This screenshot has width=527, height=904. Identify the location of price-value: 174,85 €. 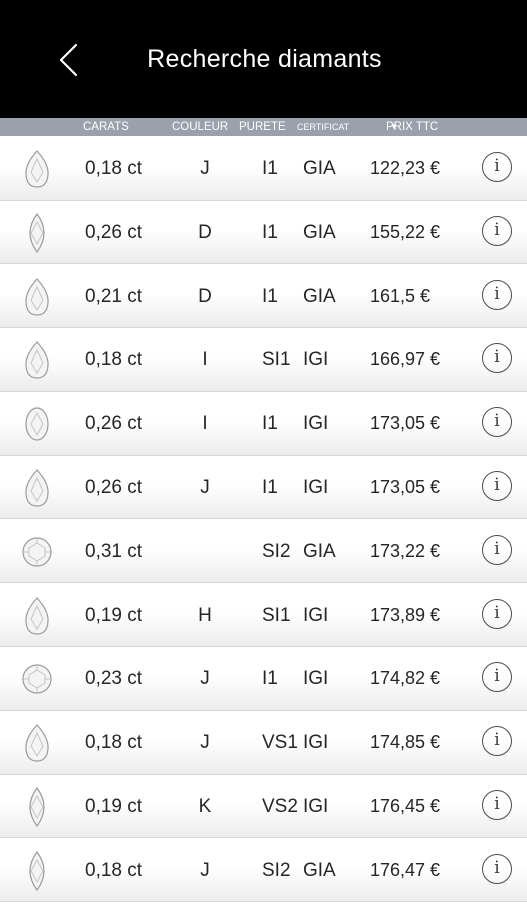
(405, 742).